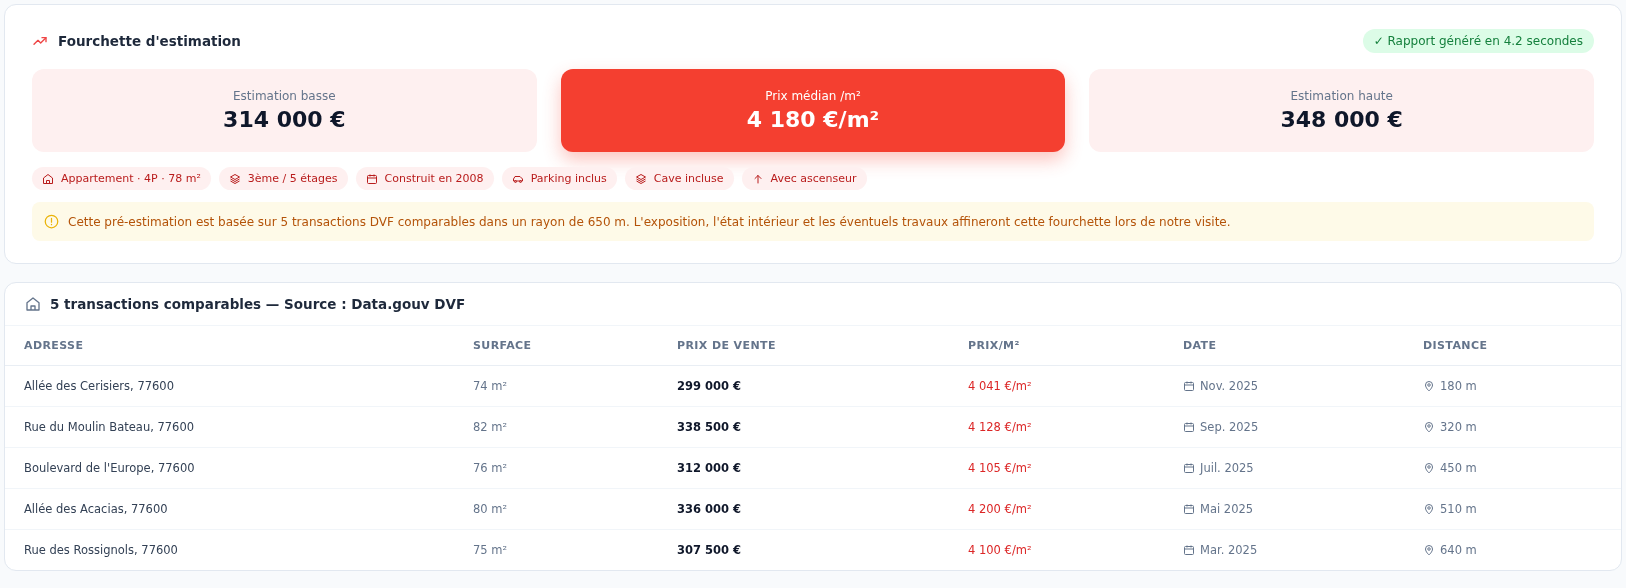  What do you see at coordinates (1000, 468) in the screenshot?
I see `price-per-m2-cell-text: 4 105 €/m²` at bounding box center [1000, 468].